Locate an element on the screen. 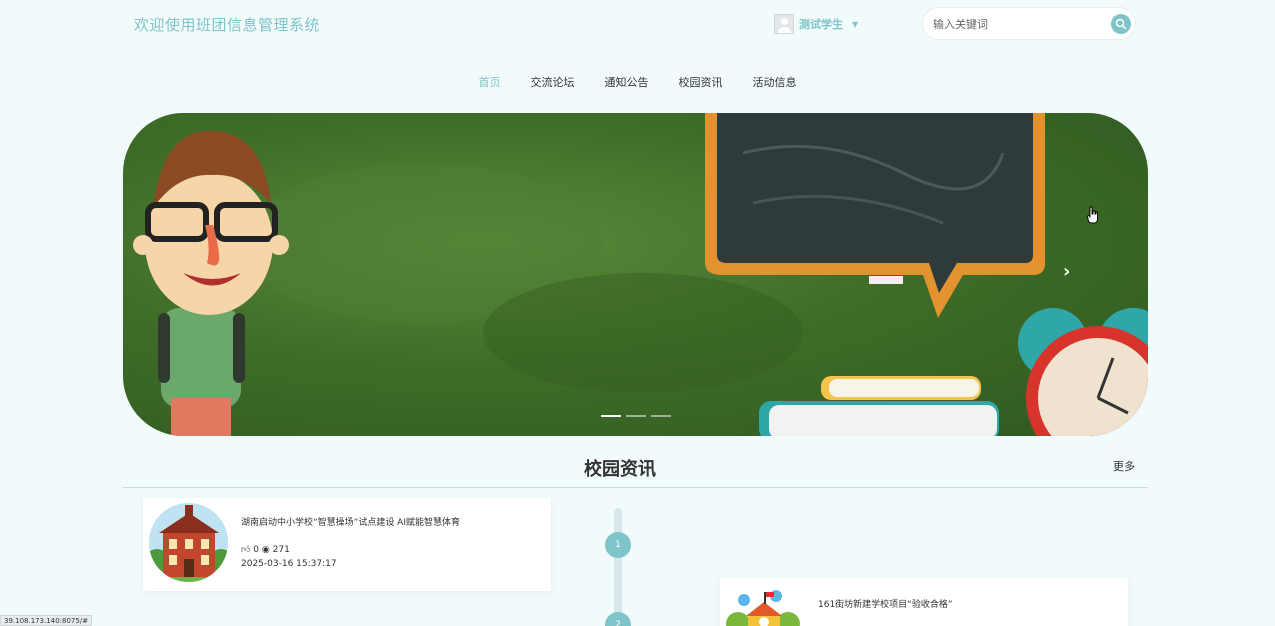  news-card: 161街坊新建学校项目“验收合格” is located at coordinates (924, 602).